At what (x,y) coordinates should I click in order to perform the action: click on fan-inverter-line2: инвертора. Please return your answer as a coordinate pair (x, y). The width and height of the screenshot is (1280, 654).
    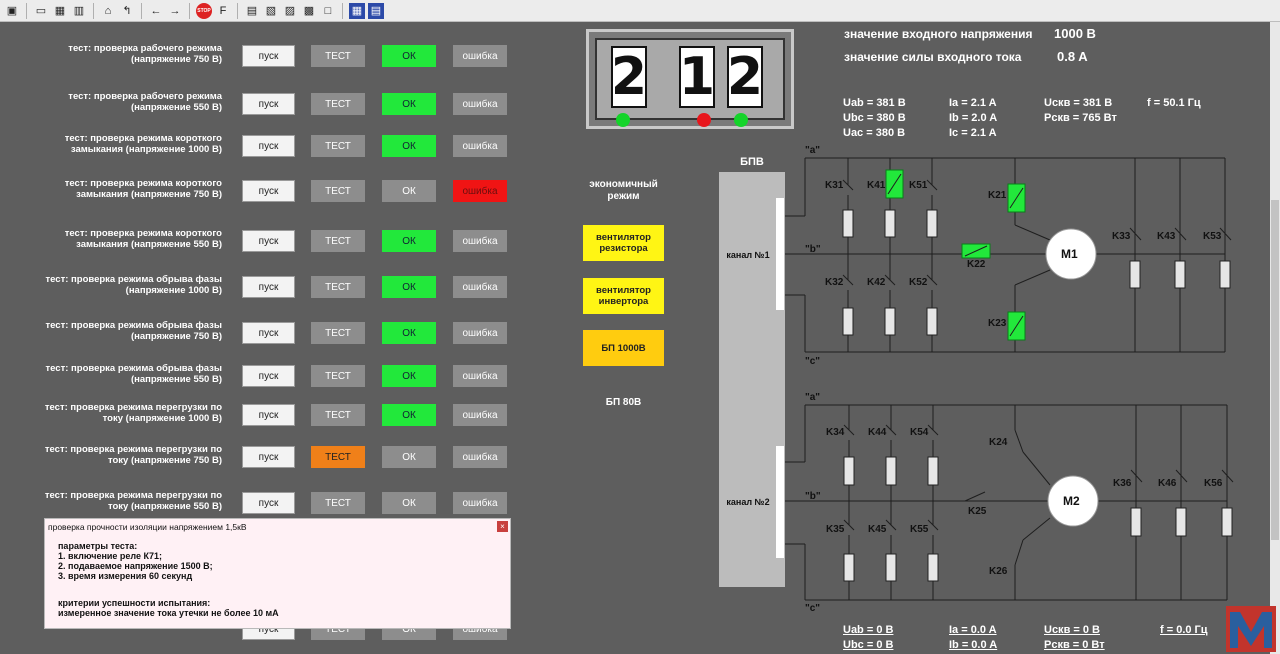
    Looking at the image, I should click on (623, 301).